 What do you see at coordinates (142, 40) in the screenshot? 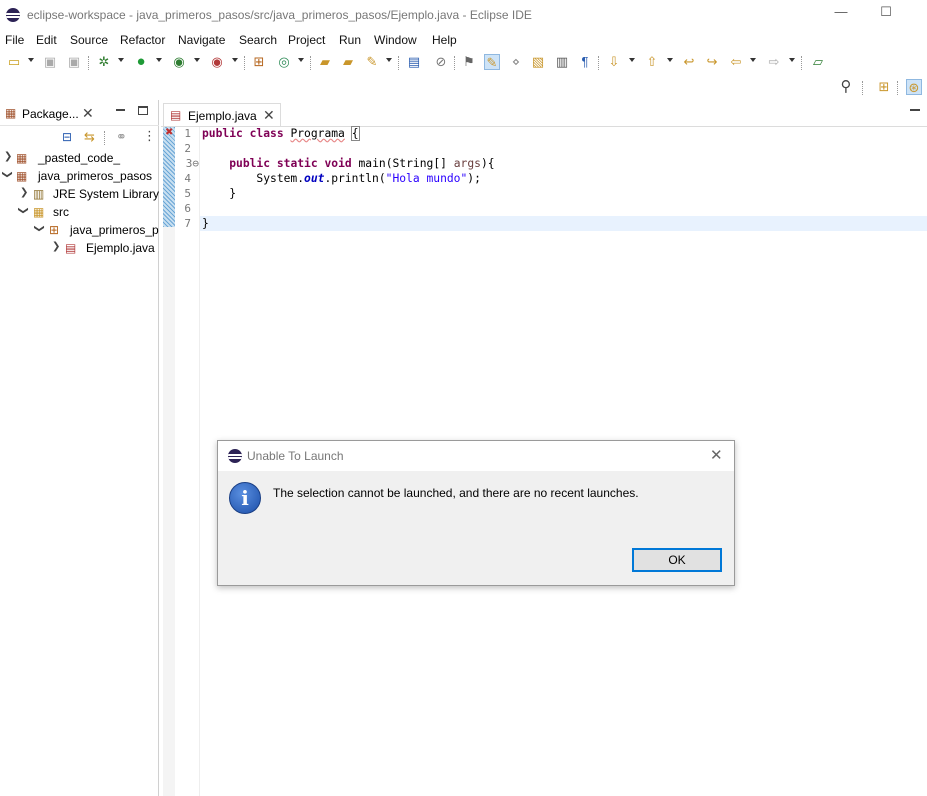
I see `menu-refactor: Refactor` at bounding box center [142, 40].